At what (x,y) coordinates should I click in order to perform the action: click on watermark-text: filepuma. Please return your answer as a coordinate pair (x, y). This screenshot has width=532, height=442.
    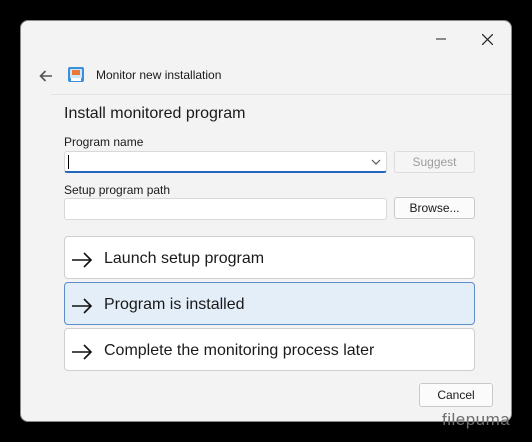
    Looking at the image, I should click on (476, 419).